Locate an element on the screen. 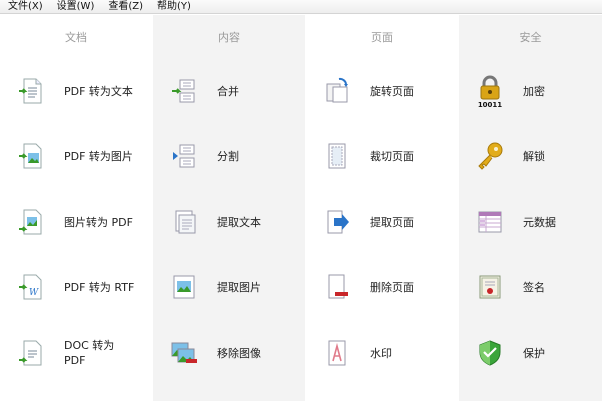 Image resolution: width=602 pixels, height=401 pixels. column-title: 页面 is located at coordinates (382, 37).